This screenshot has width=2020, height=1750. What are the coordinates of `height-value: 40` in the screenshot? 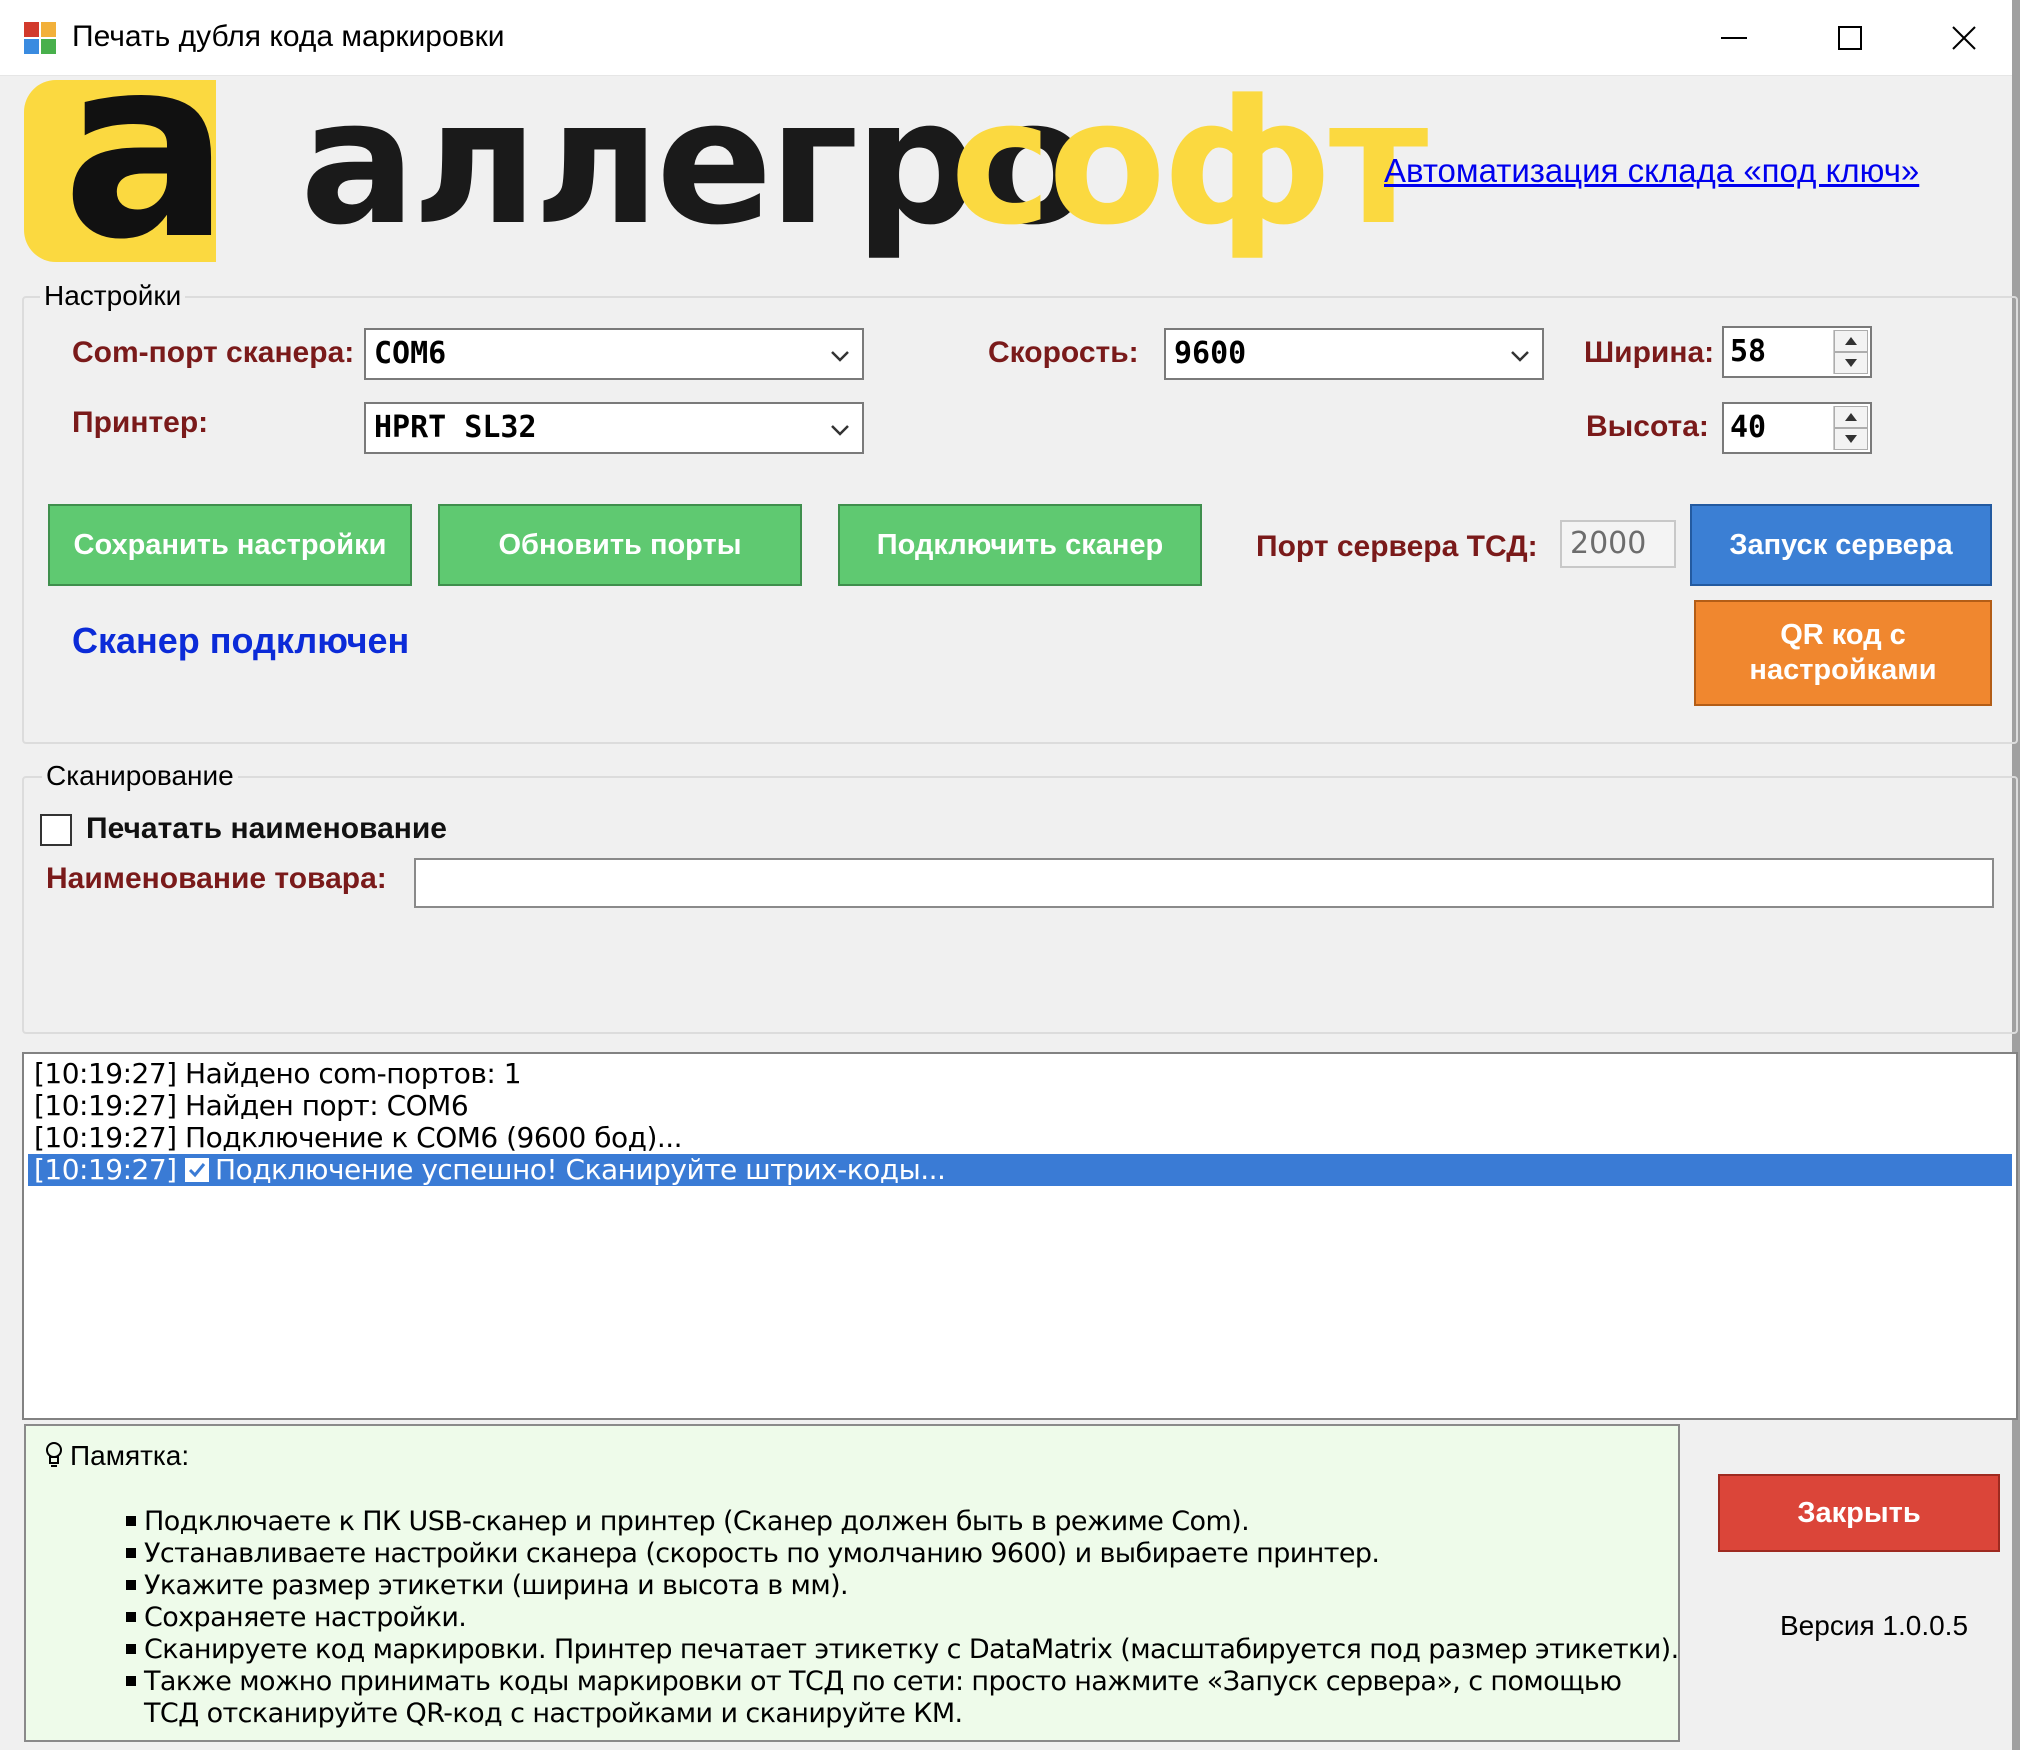 It's located at (1748, 427).